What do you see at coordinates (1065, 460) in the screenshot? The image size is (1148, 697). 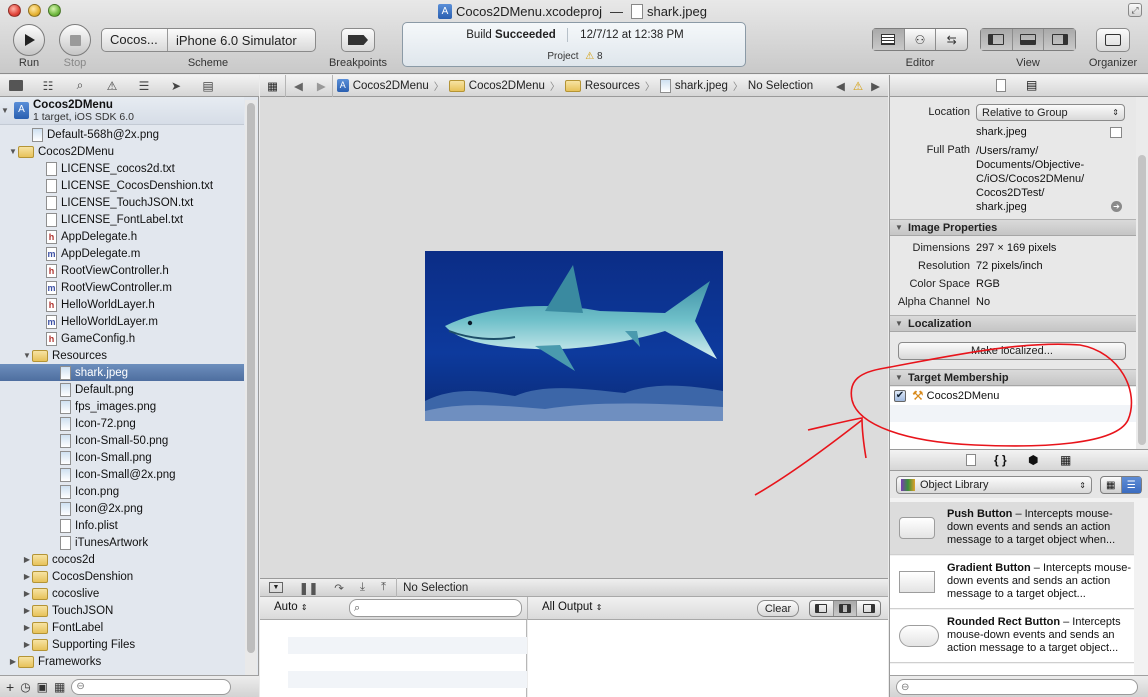 I see `media-library-tab: ▦` at bounding box center [1065, 460].